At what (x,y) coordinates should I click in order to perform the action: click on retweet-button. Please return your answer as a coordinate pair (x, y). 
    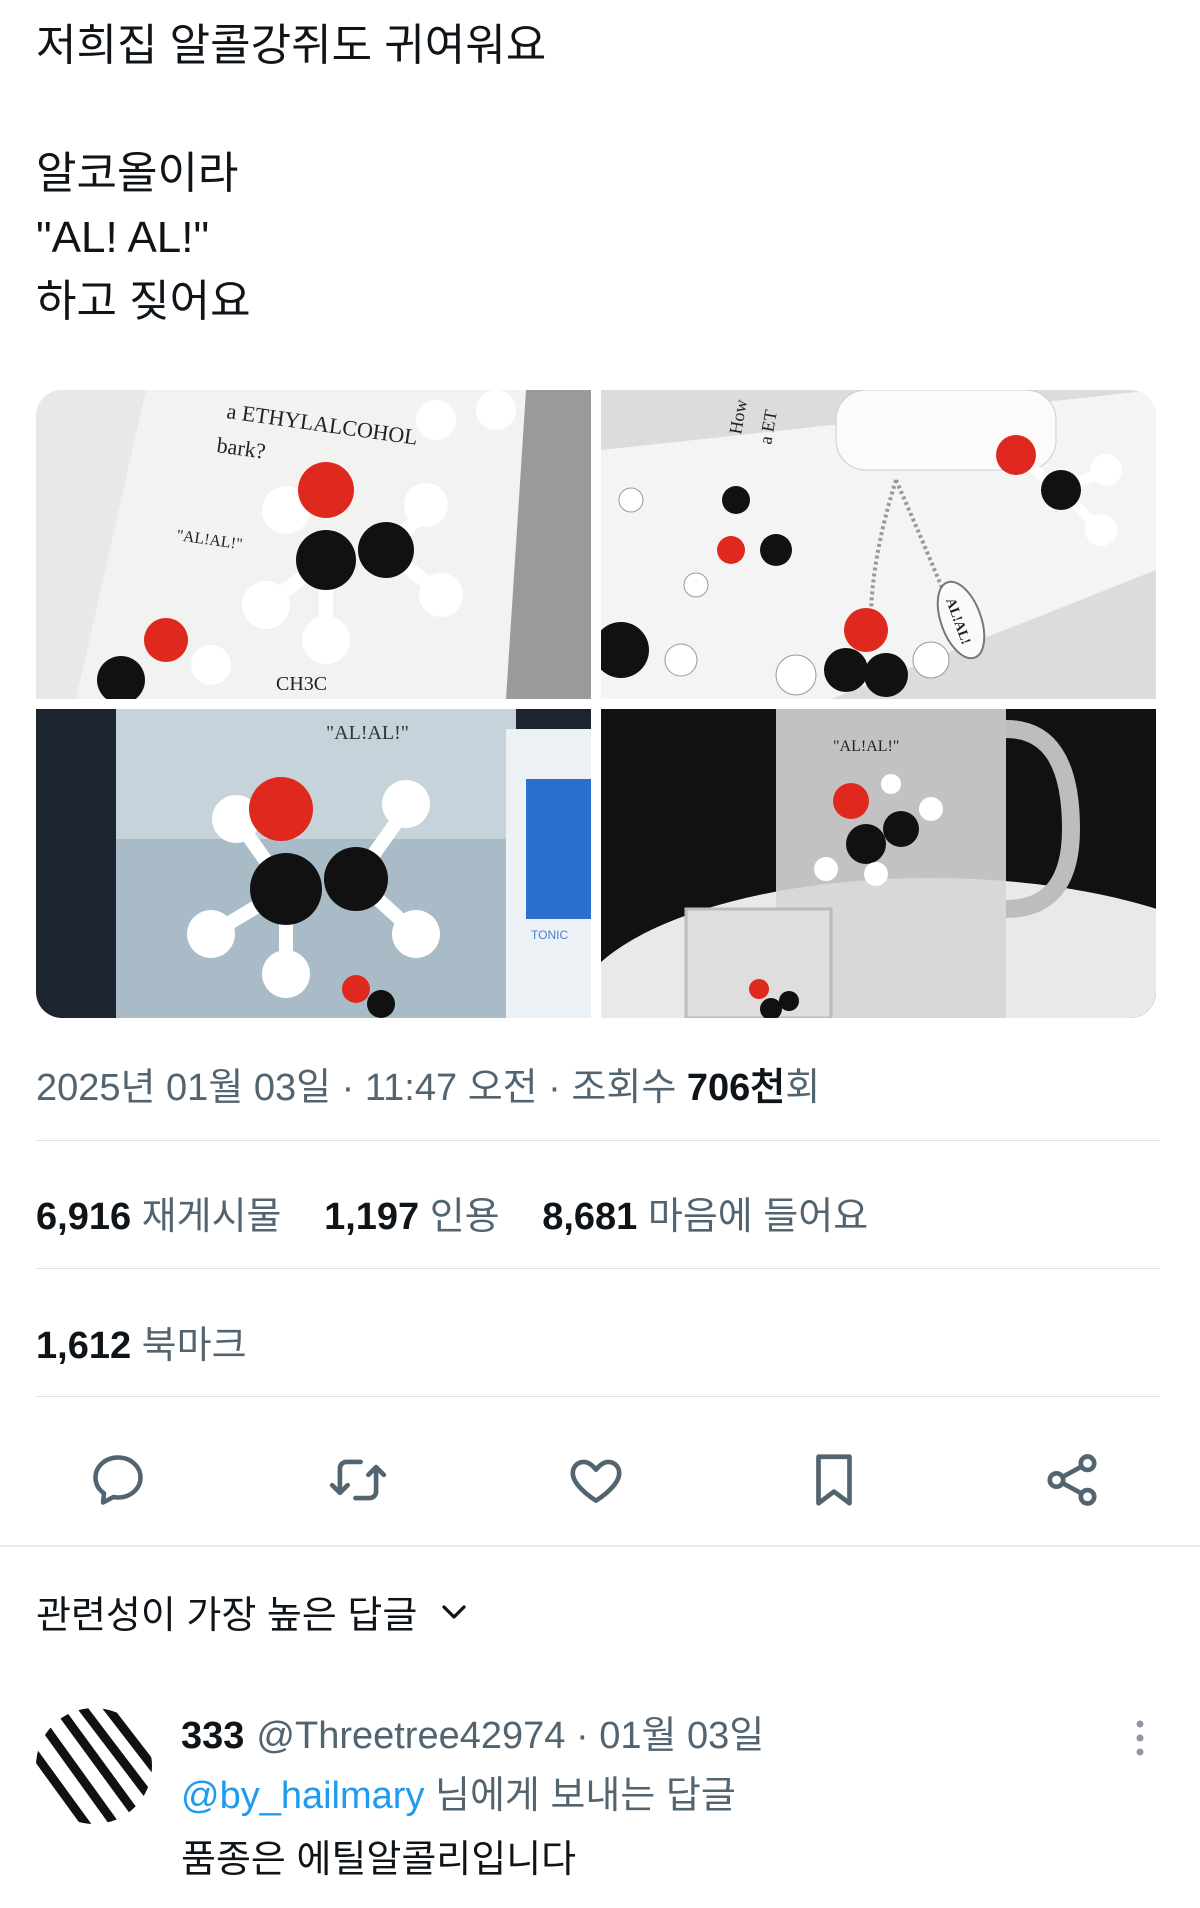
    Looking at the image, I should click on (358, 1480).